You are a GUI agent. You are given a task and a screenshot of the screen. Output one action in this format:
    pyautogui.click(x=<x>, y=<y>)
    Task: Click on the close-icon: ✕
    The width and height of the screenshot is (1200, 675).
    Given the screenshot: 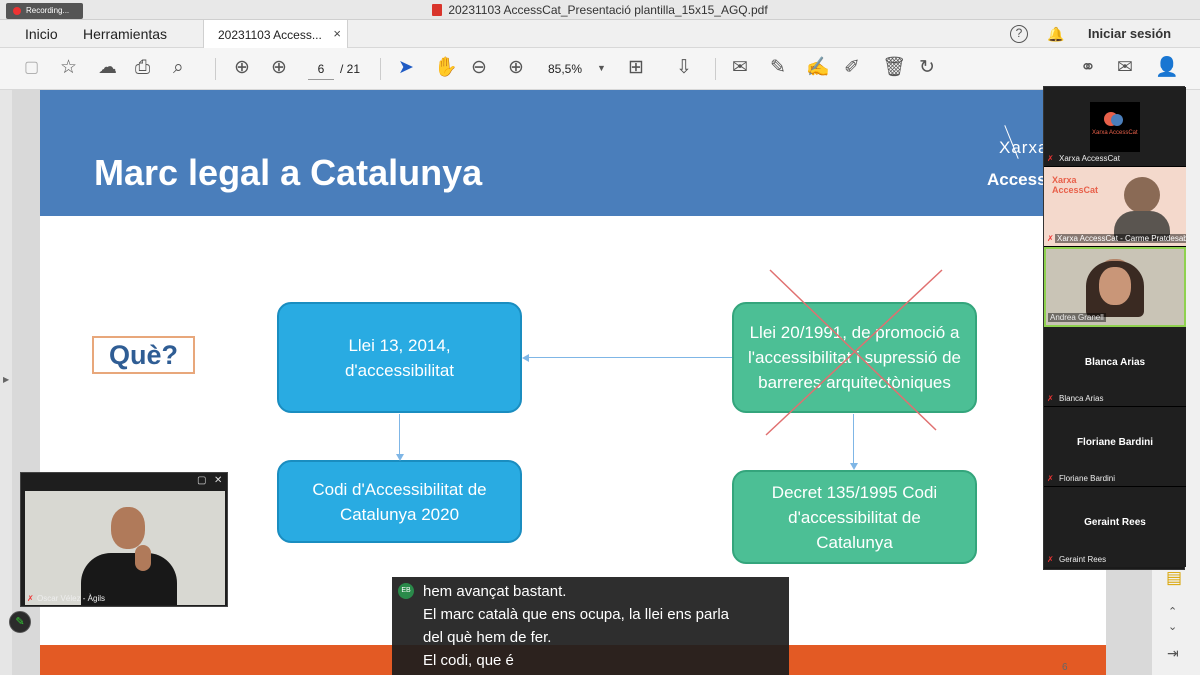 What is the action you would take?
    pyautogui.click(x=218, y=480)
    